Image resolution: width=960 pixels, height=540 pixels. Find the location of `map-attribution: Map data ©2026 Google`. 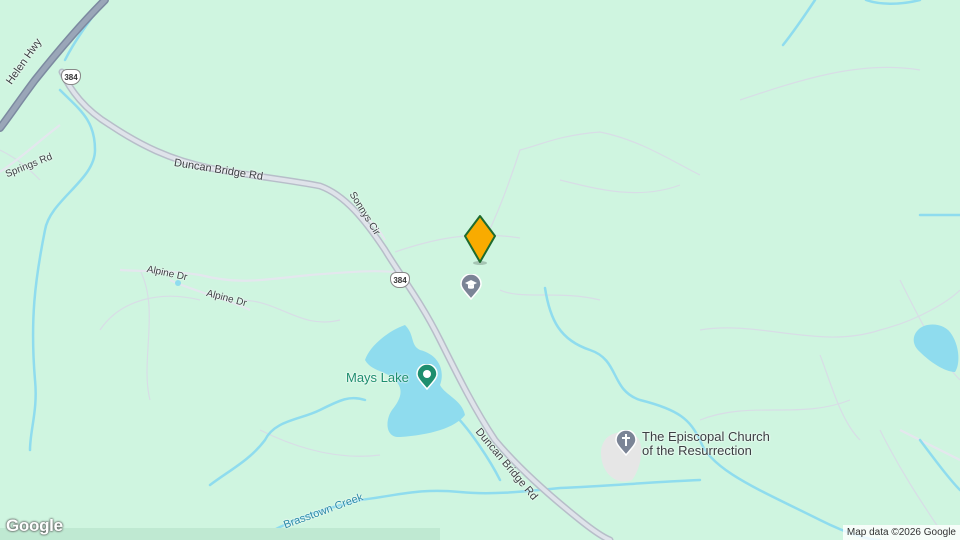

map-attribution: Map data ©2026 Google is located at coordinates (901, 532).